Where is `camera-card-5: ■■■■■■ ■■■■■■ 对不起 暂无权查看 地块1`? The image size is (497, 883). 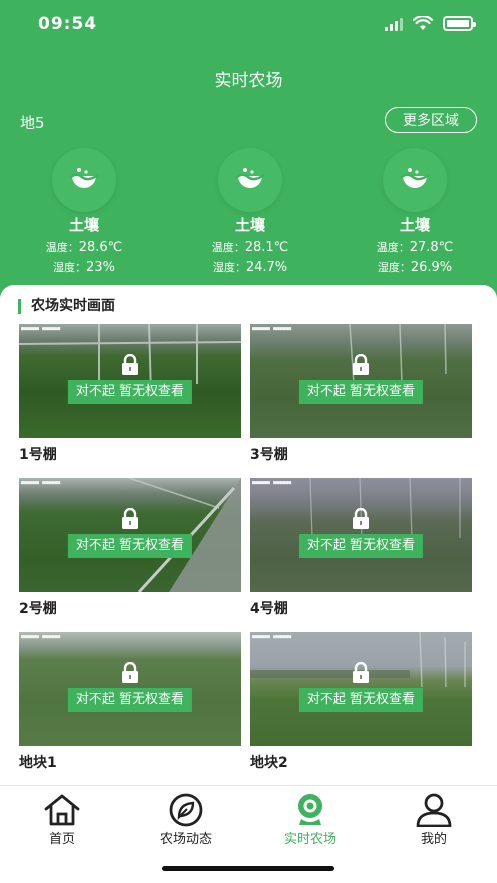 camera-card-5: ■■■■■■ ■■■■■■ 对不起 暂无权查看 地块1 is located at coordinates (130, 702).